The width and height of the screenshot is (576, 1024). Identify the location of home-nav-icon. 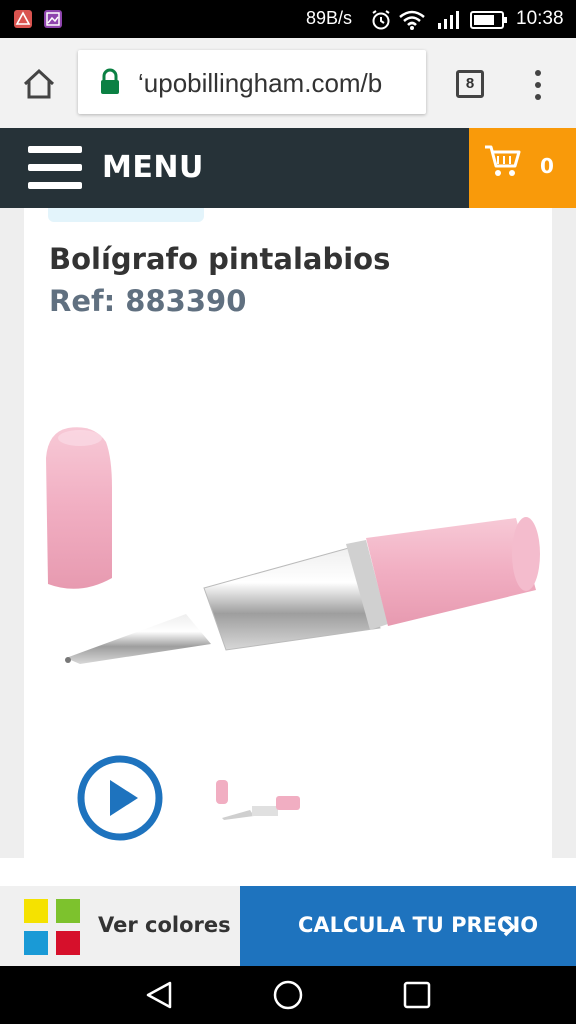
(288, 995).